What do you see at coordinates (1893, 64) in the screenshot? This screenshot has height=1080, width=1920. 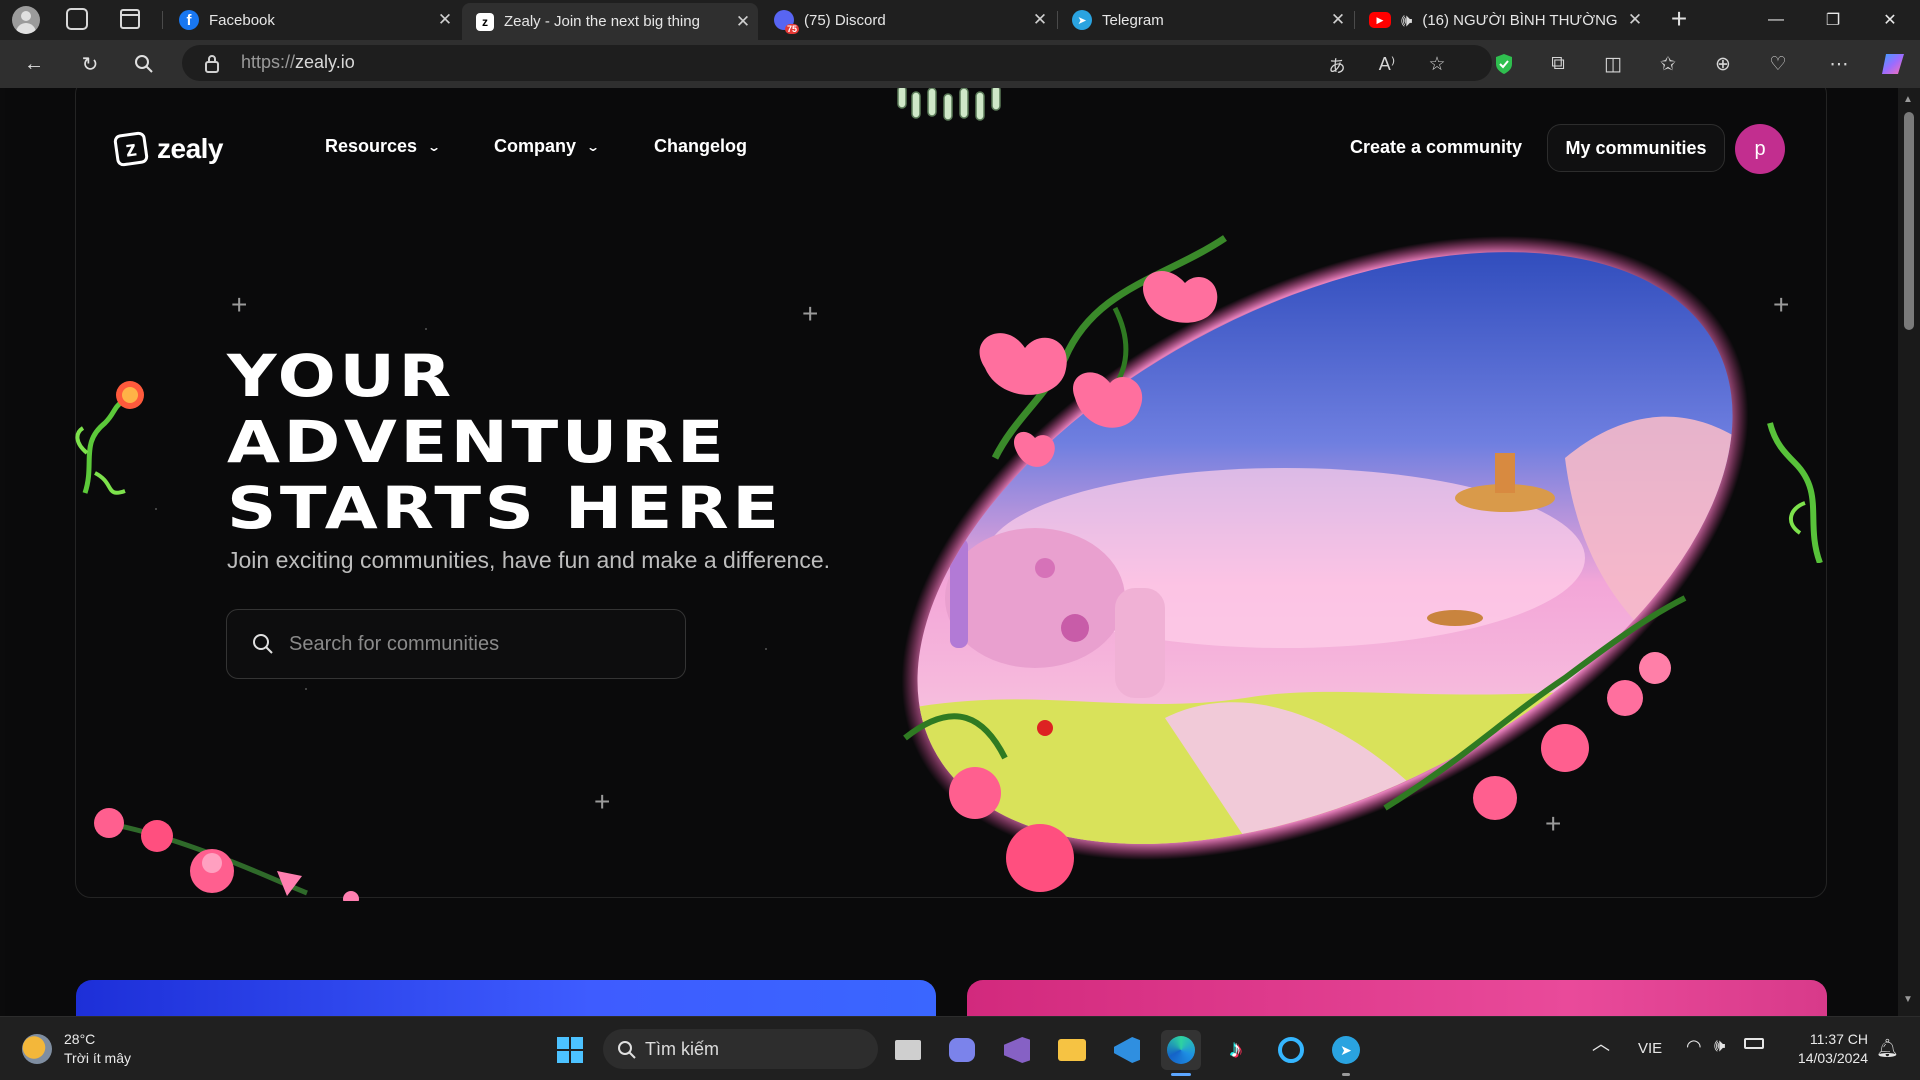 I see `copilot-icon` at bounding box center [1893, 64].